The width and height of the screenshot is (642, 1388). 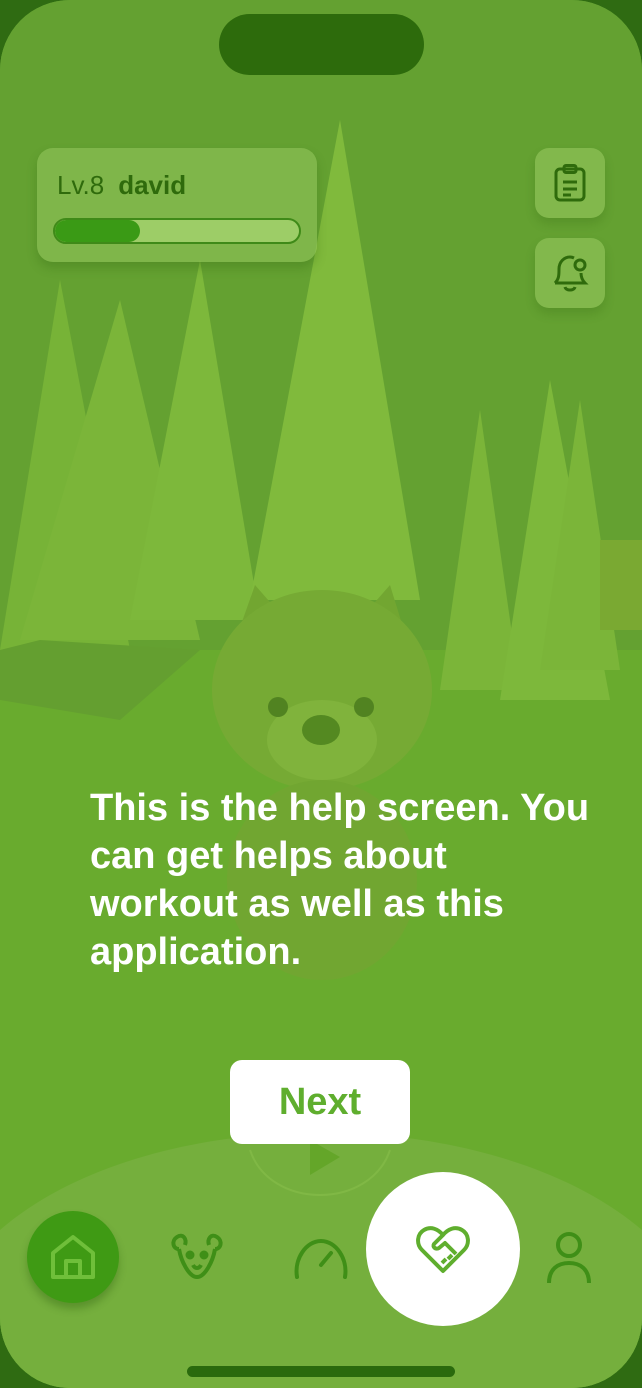 What do you see at coordinates (321, 1371) in the screenshot?
I see `home-indicator` at bounding box center [321, 1371].